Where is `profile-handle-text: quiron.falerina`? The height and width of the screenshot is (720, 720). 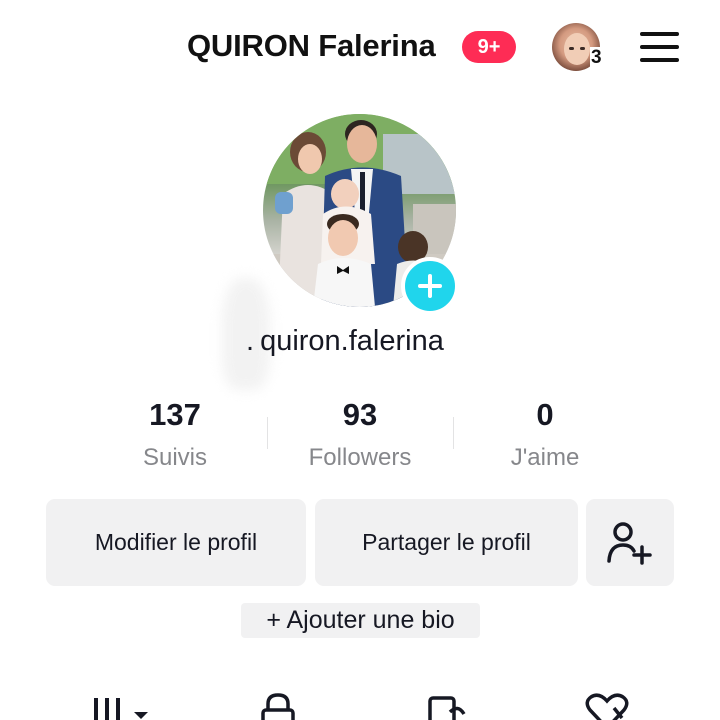 profile-handle-text: quiron.falerina is located at coordinates (352, 341).